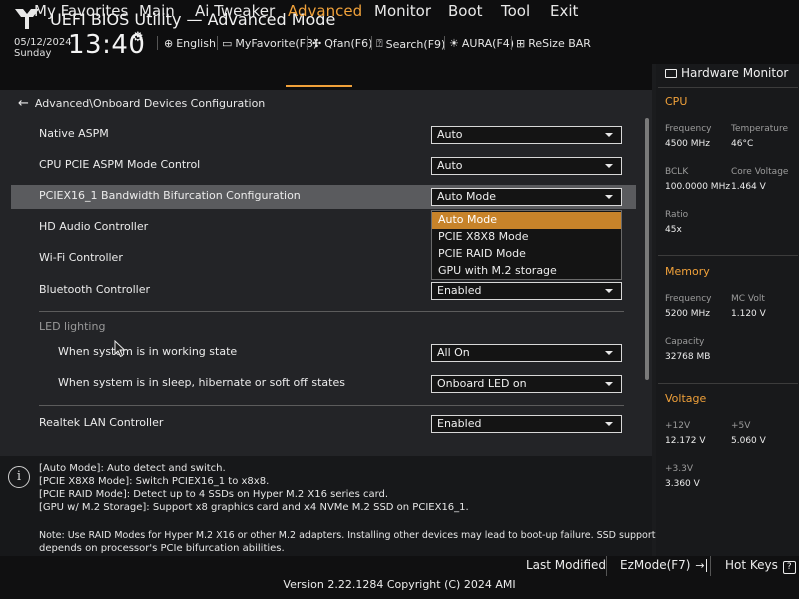 The width and height of the screenshot is (799, 599). What do you see at coordinates (526, 166) in the screenshot?
I see `cpu-pcie-aspm-select: Auto` at bounding box center [526, 166].